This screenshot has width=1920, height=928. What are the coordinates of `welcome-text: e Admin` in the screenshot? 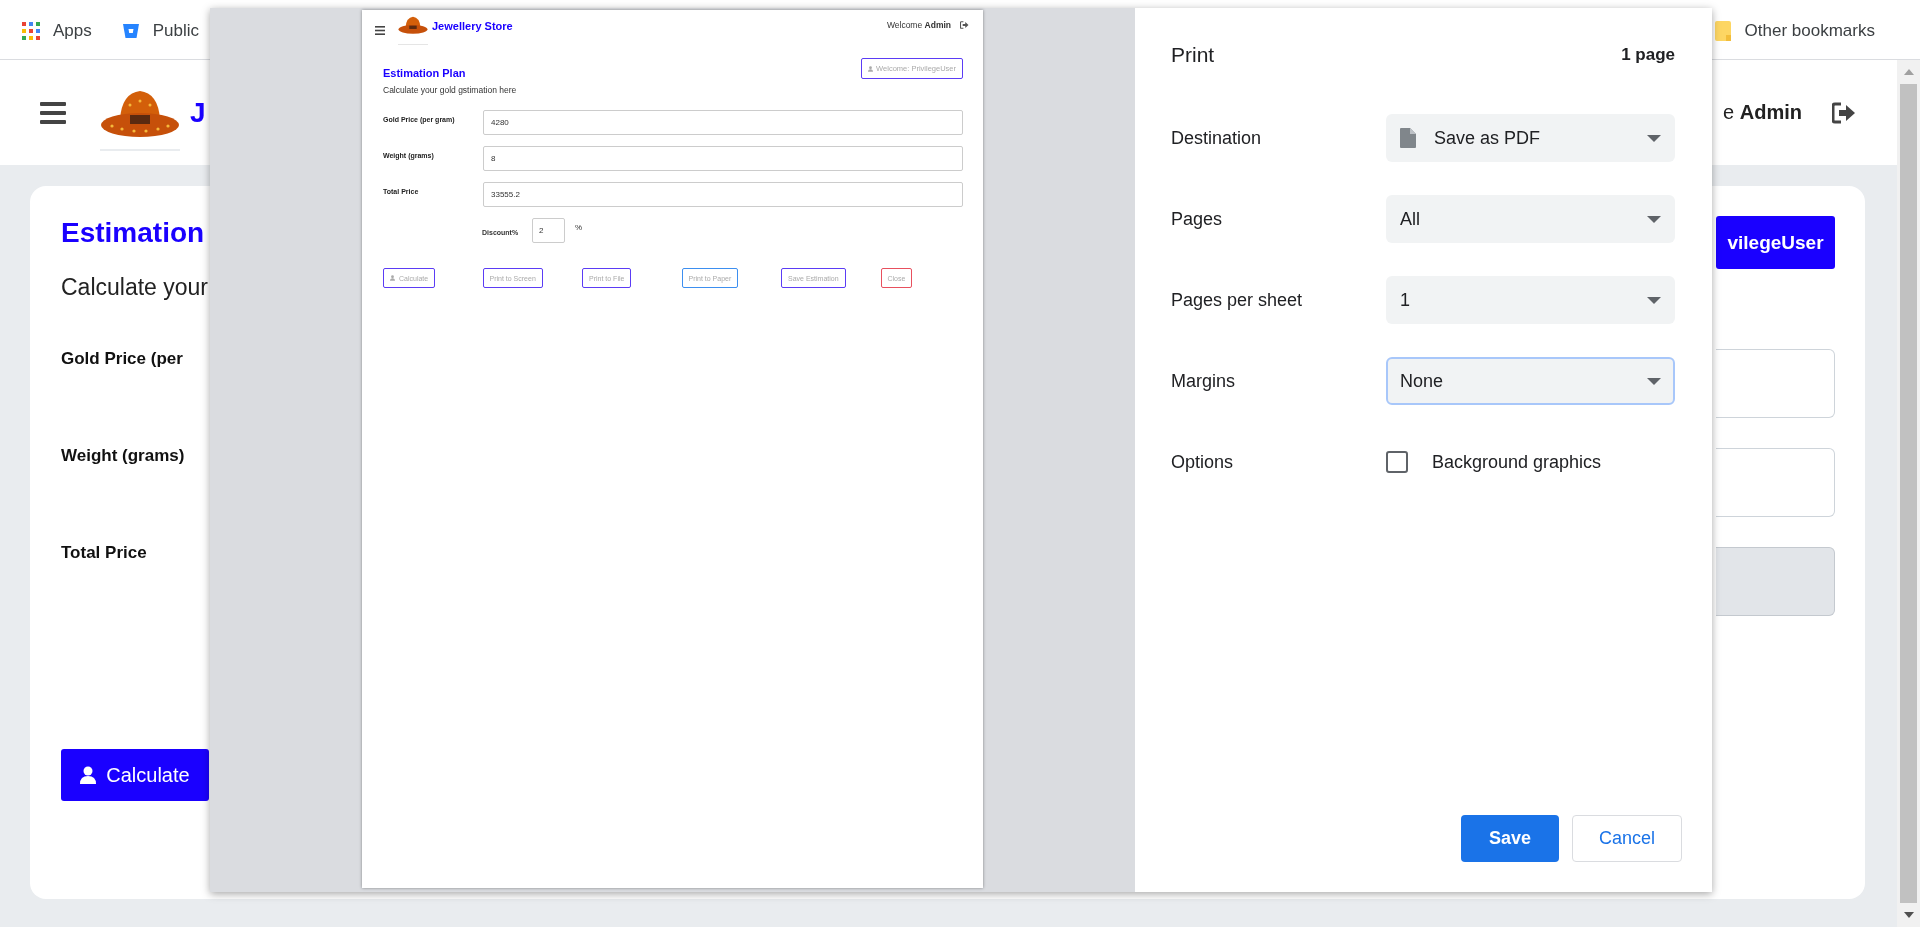 It's located at (1762, 112).